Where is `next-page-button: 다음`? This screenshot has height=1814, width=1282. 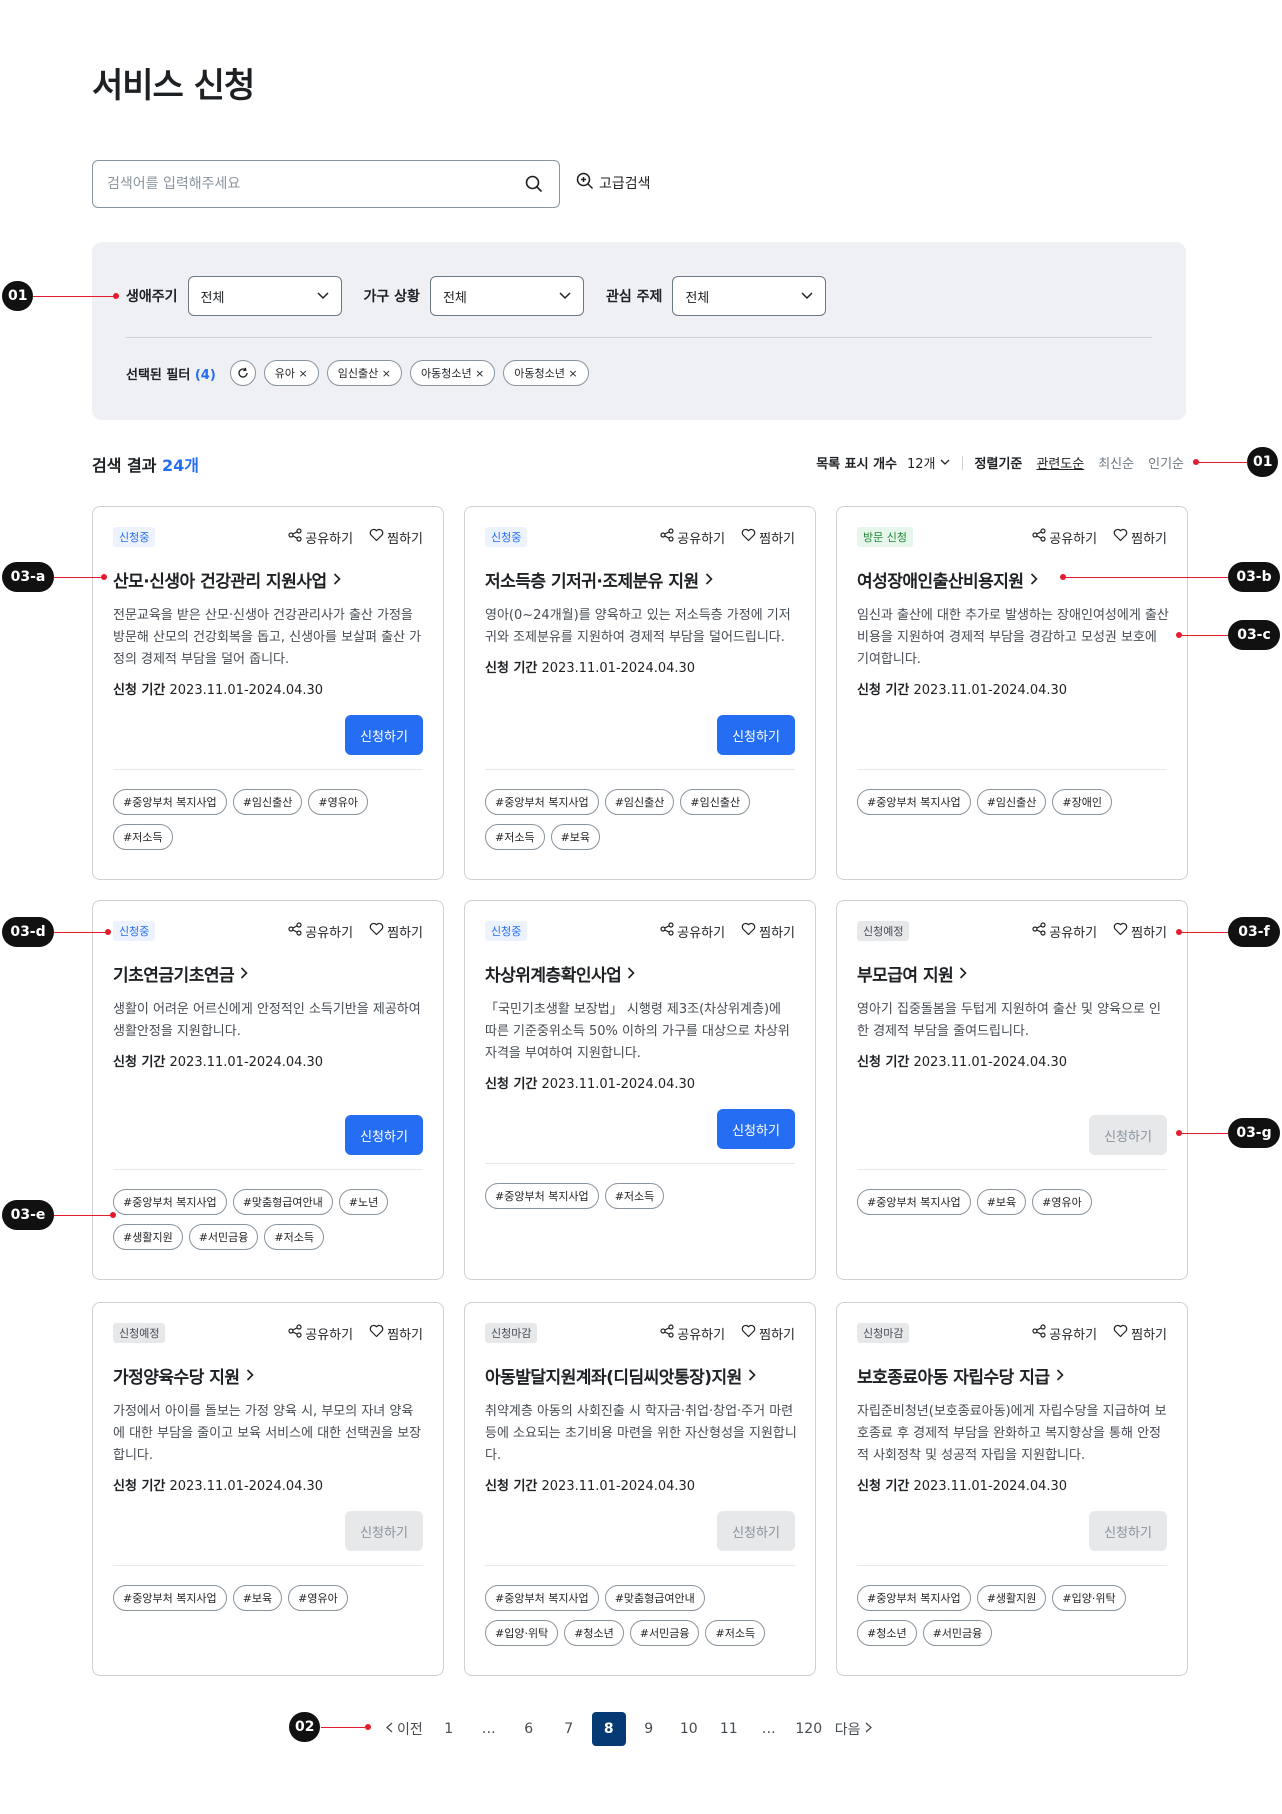
next-page-button: 다음 is located at coordinates (853, 1729).